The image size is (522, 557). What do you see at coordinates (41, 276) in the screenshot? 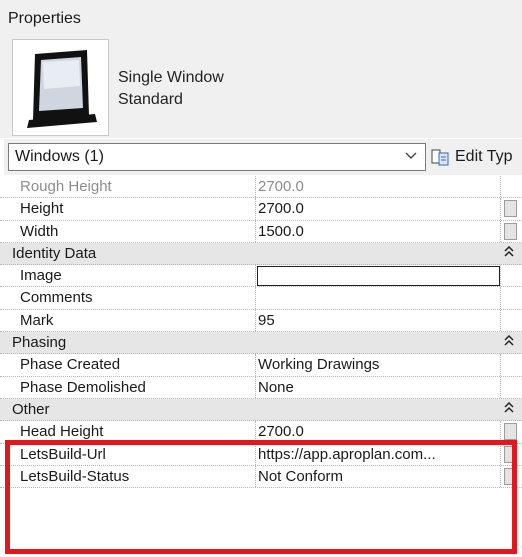
I see `property-label: Image` at bounding box center [41, 276].